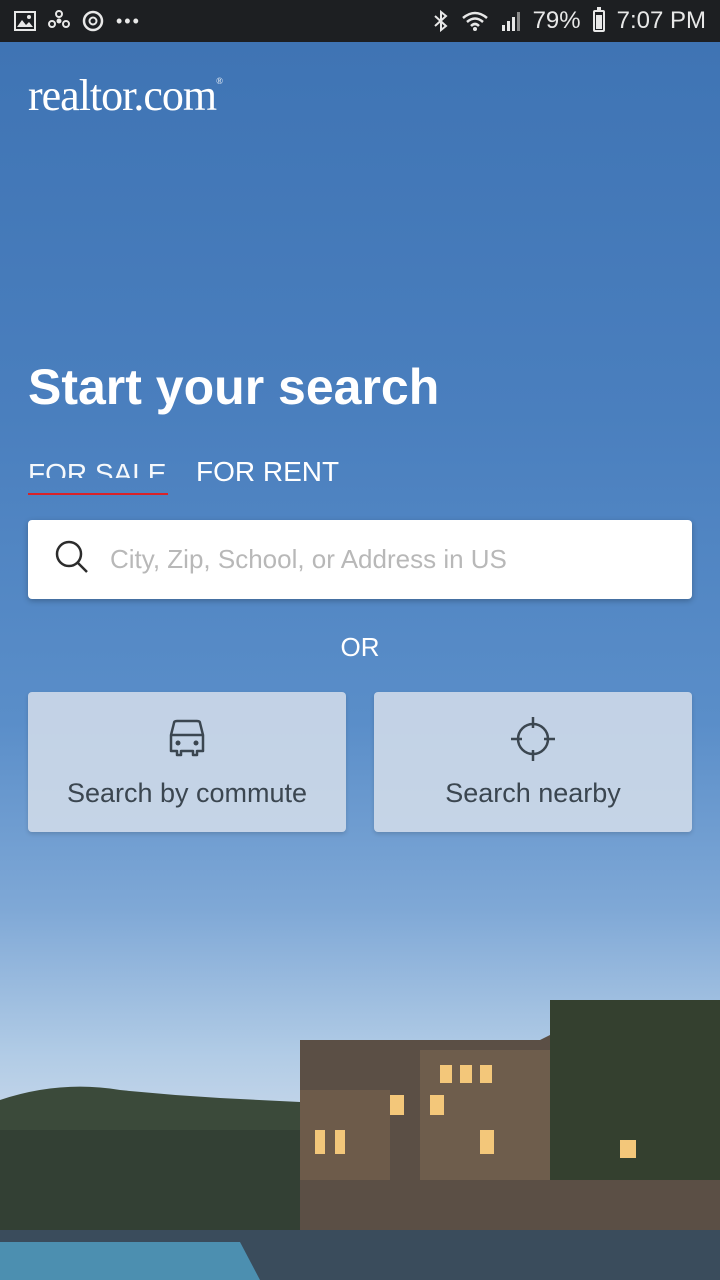 The width and height of the screenshot is (720, 1280). What do you see at coordinates (93, 21) in the screenshot?
I see `sync-icon` at bounding box center [93, 21].